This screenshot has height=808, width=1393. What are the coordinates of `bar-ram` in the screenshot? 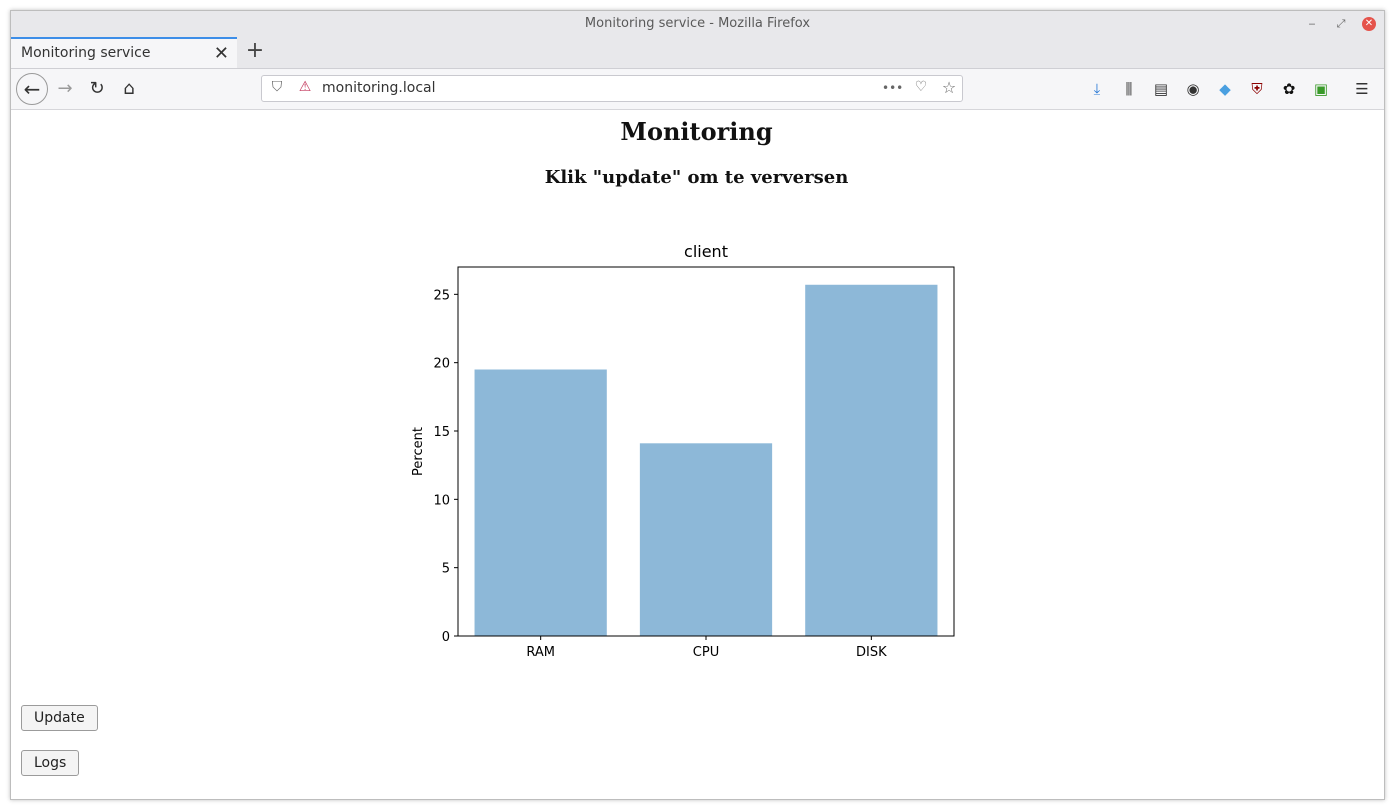 It's located at (540, 502).